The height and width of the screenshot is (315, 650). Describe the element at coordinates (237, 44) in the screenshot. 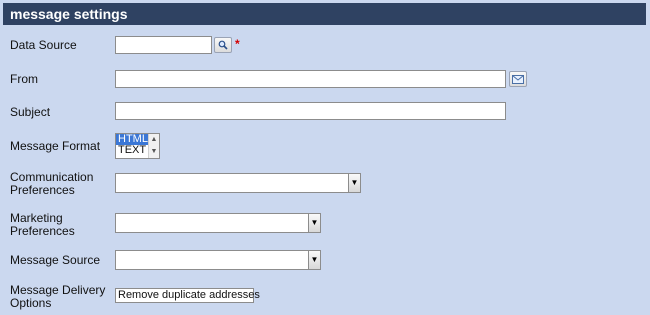

I see `required-marker: *` at that location.